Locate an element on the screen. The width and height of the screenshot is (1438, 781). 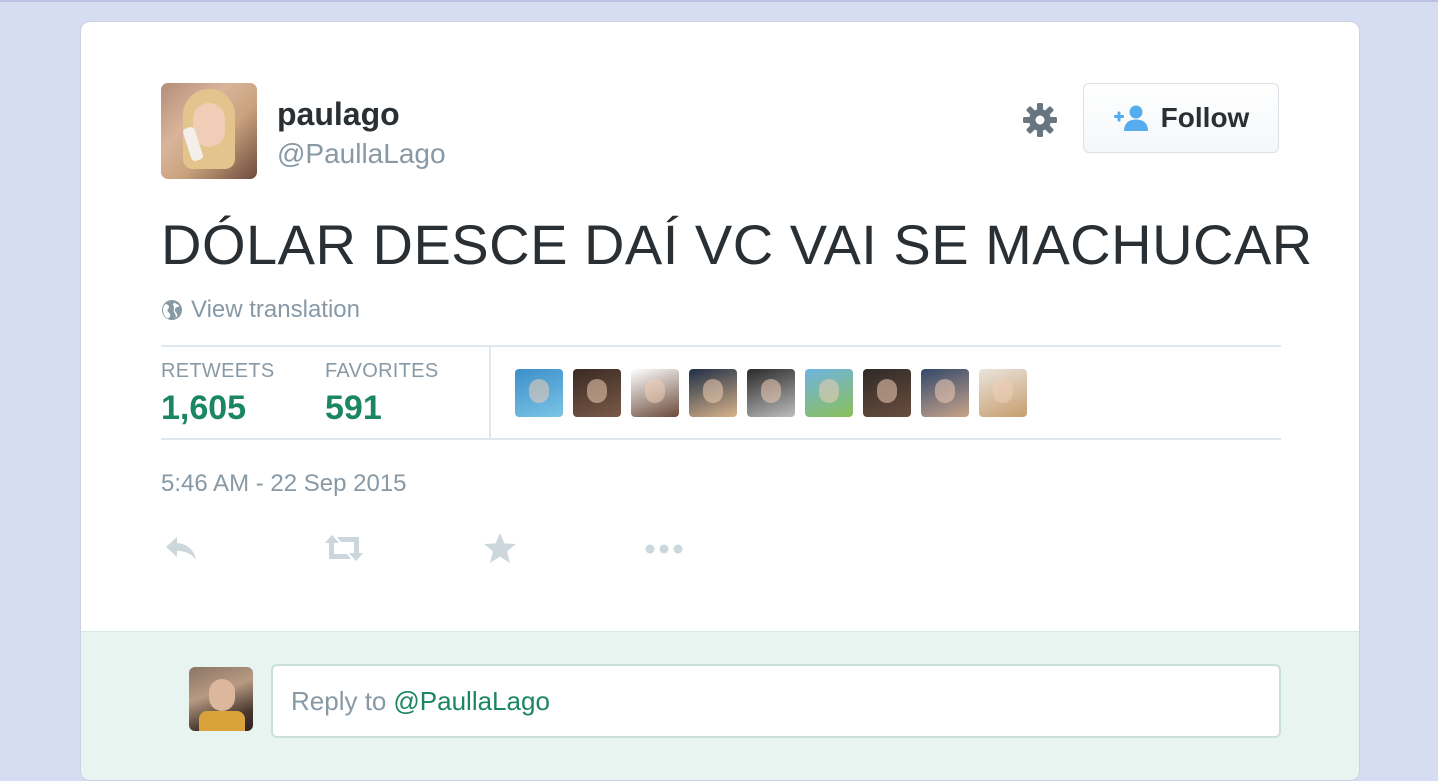
reply-icon is located at coordinates (181, 548).